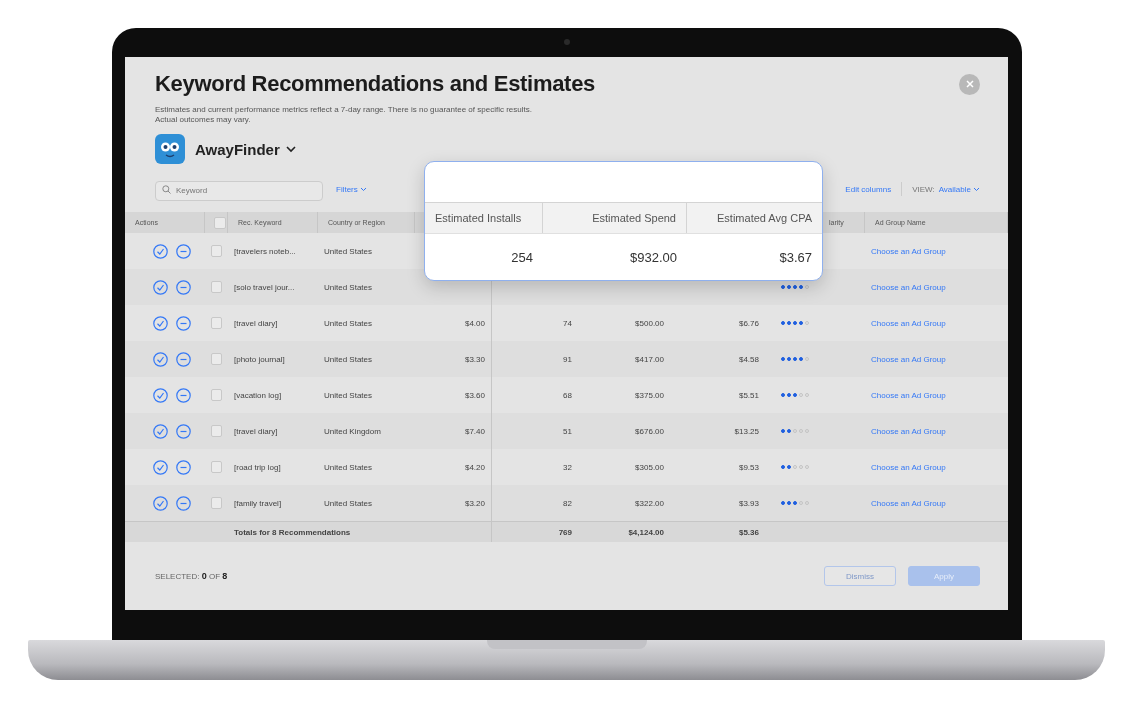  Describe the element at coordinates (259, 359) in the screenshot. I see `table-cell: [photo journal]` at that location.